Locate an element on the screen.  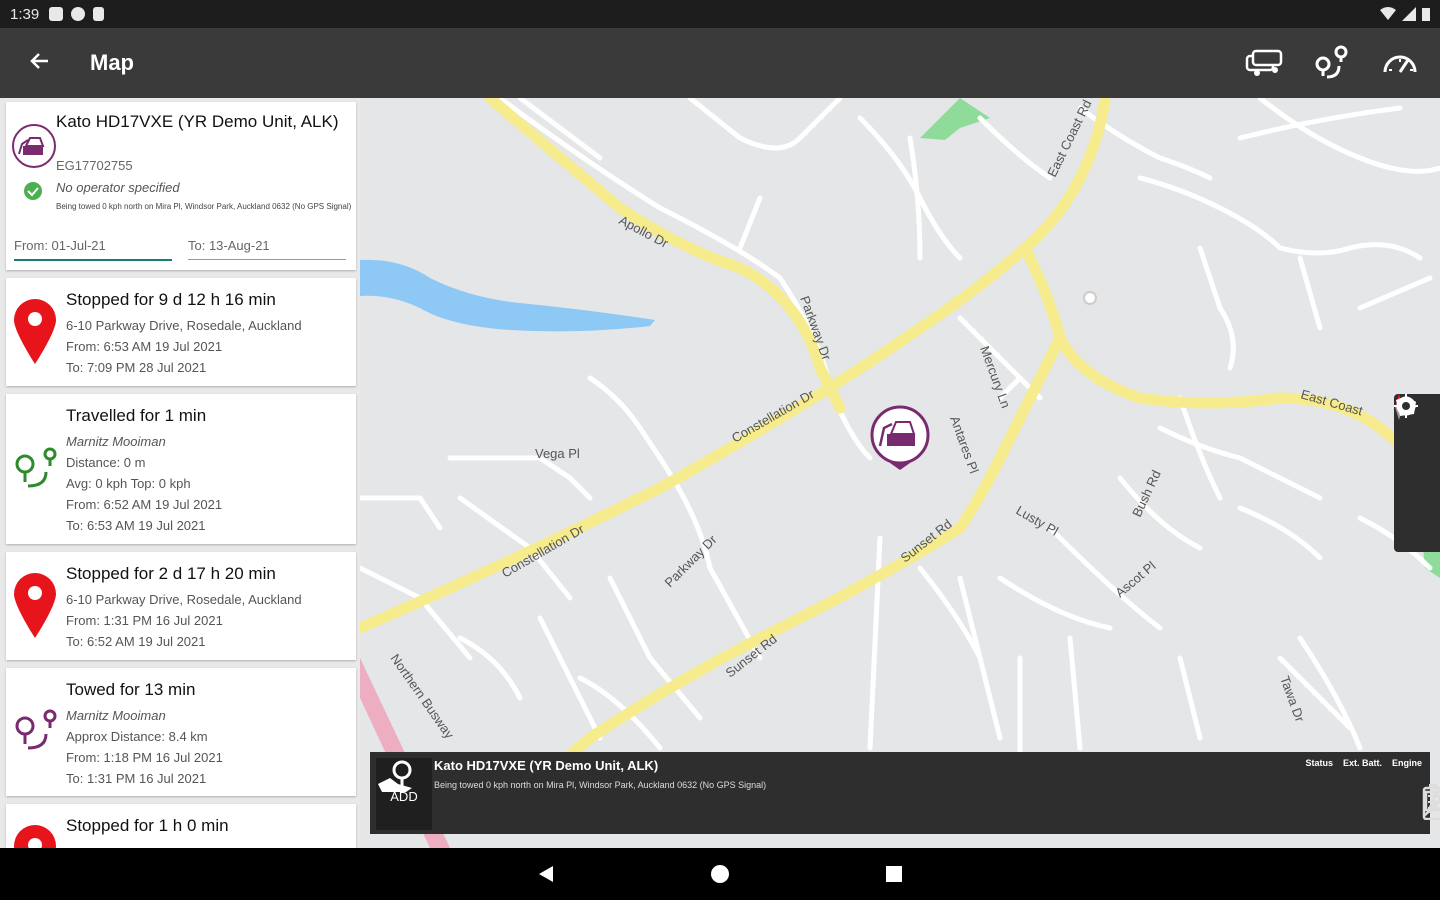
locate-icon is located at coordinates (1412, 449).